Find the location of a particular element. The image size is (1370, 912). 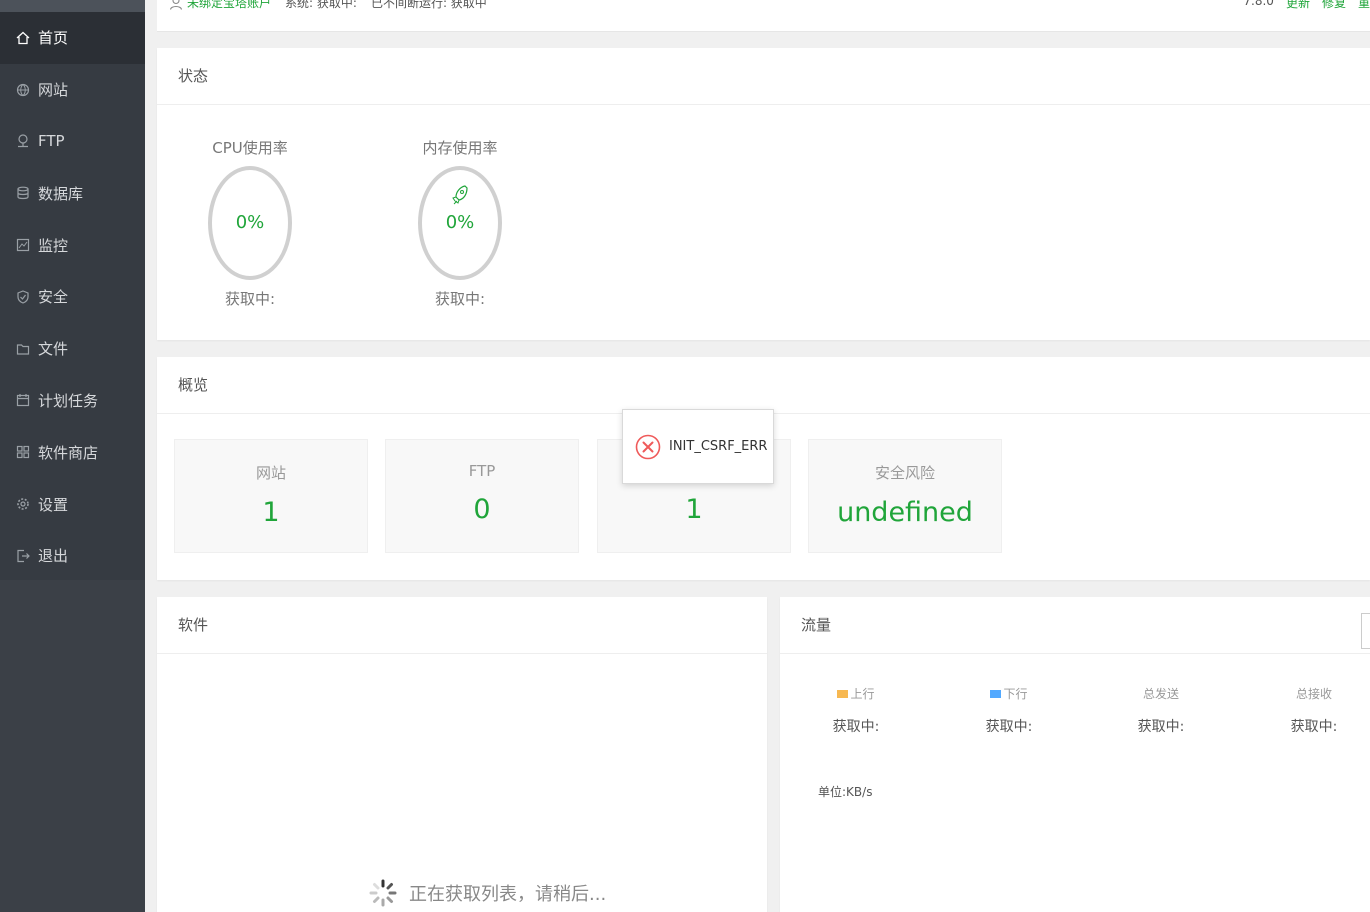

sidebar-nav: 首页 网站 FTP 数据库 监控 安全 文件 计划任务 软件商店 设置 退出 is located at coordinates (72, 297).